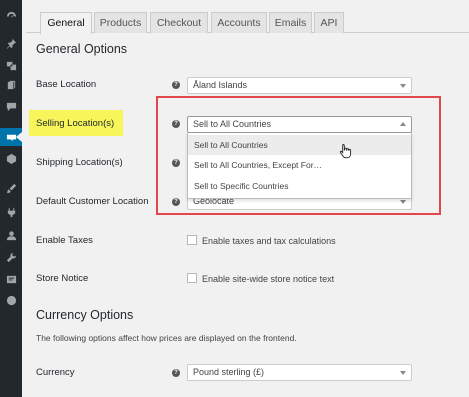 The height and width of the screenshot is (397, 469). Describe the element at coordinates (11, 300) in the screenshot. I see `collapse-icon` at that location.